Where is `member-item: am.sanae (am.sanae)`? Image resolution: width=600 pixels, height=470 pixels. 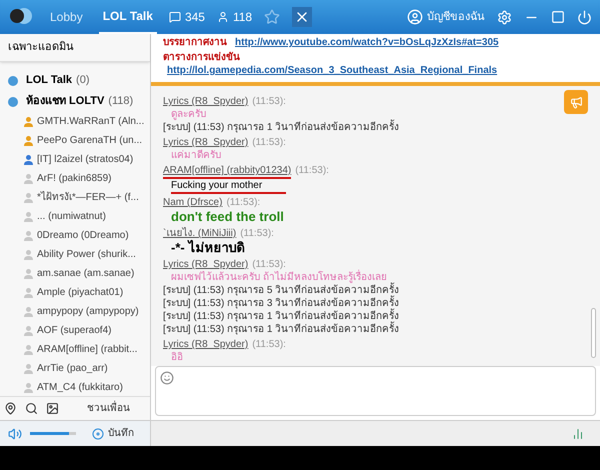 member-item: am.sanae (am.sanae) is located at coordinates (67, 273).